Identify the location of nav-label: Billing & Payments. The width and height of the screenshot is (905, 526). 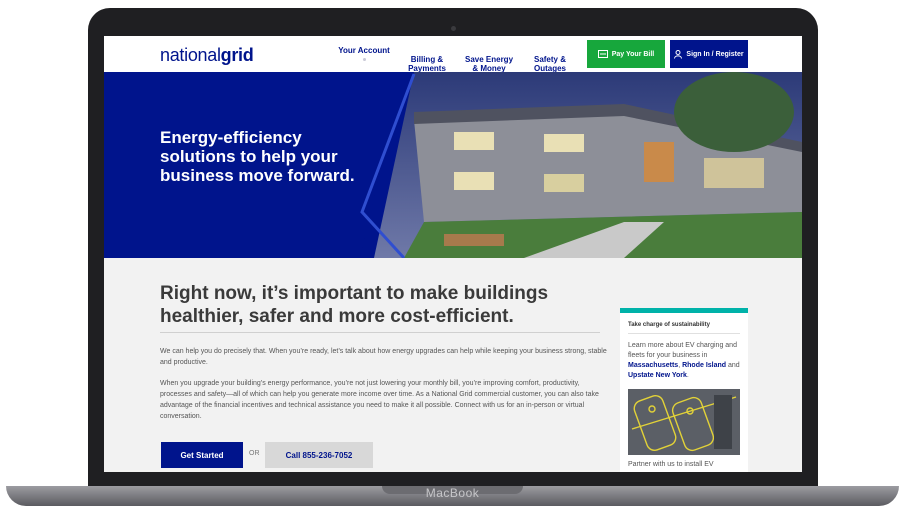
(427, 64).